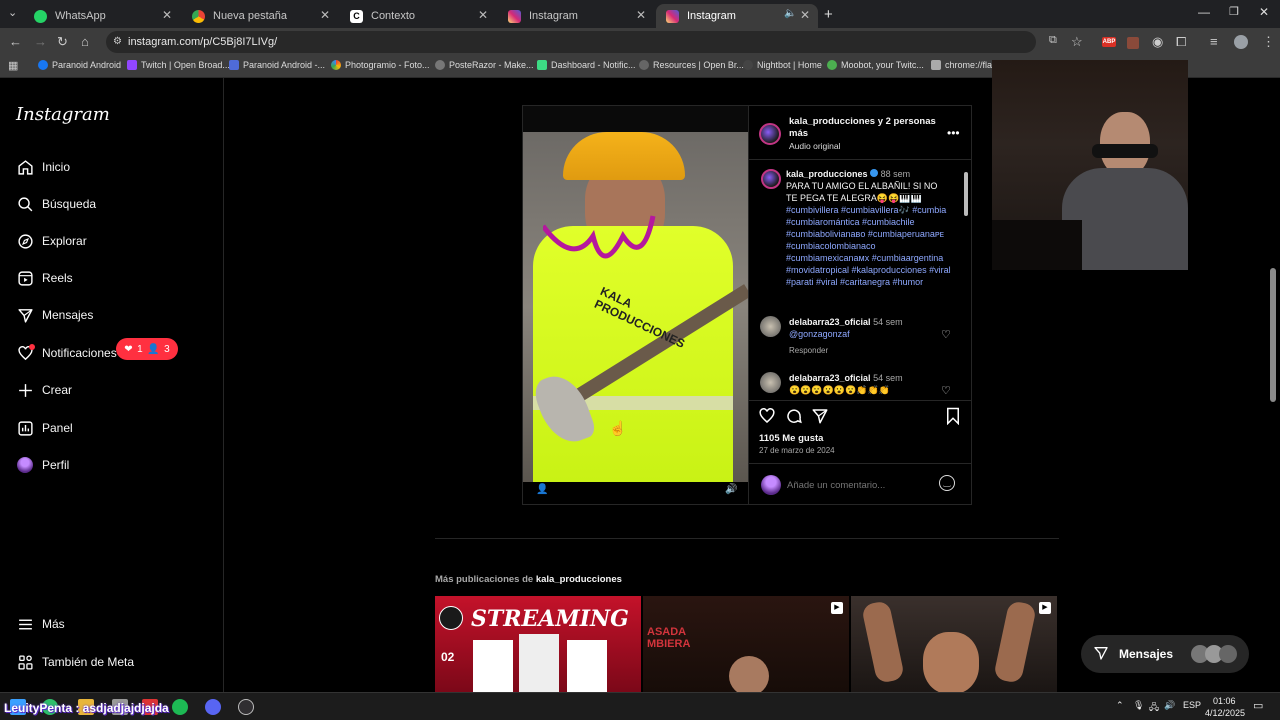  Describe the element at coordinates (44, 428) in the screenshot. I see `sidebar-item-panel: Panel` at that location.